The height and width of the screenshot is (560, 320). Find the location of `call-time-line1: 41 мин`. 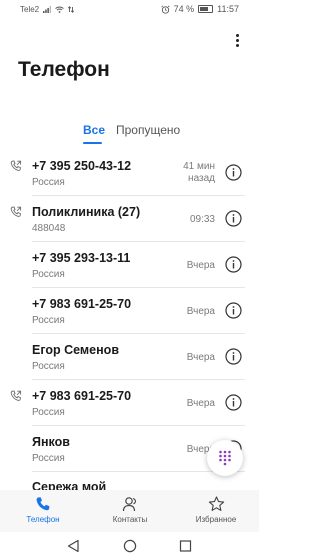

call-time-line1: 41 мин is located at coordinates (199, 166).